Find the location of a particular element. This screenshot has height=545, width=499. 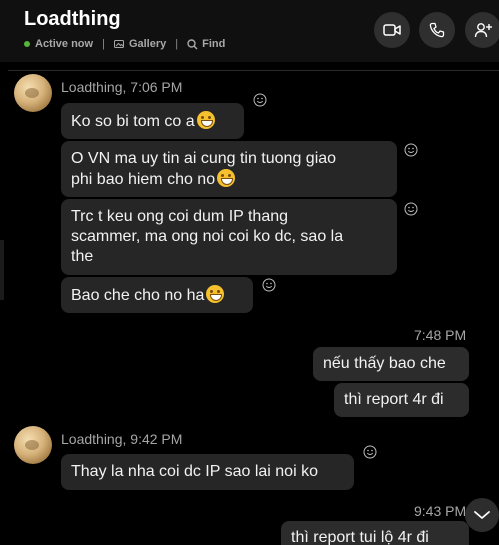

message-bubble: nếu thấy bao che is located at coordinates (391, 364).